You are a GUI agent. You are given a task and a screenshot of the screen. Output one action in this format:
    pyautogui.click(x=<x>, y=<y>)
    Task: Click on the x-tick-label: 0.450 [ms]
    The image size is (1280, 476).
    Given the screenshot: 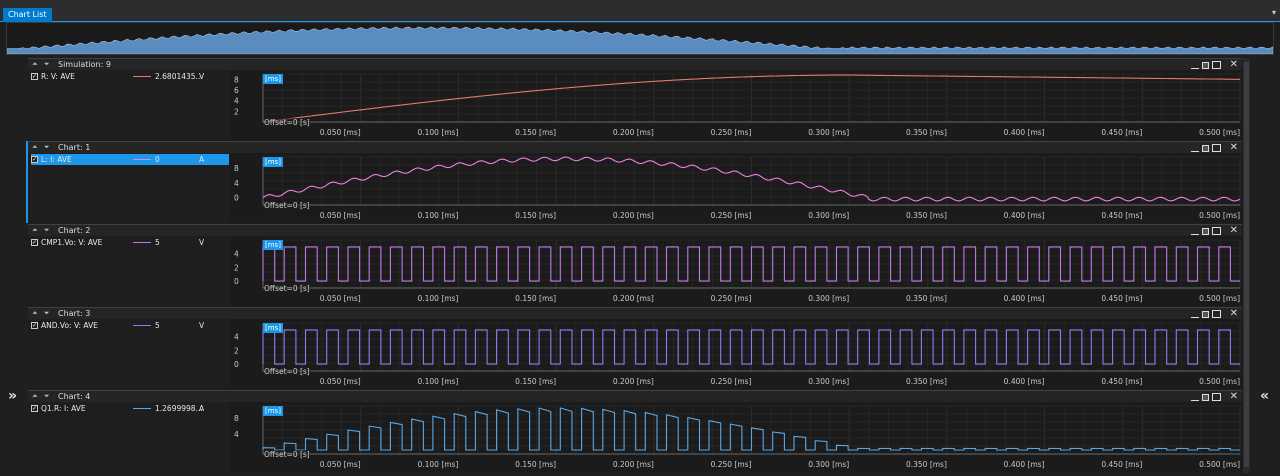 What is the action you would take?
    pyautogui.click(x=1121, y=298)
    